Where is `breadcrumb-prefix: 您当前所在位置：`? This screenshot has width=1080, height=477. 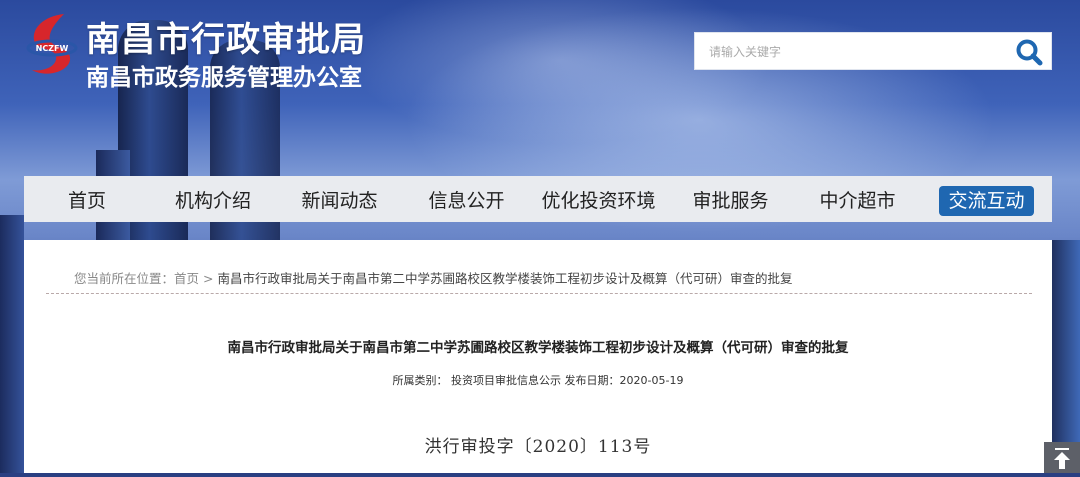
breadcrumb-prefix: 您当前所在位置： is located at coordinates (124, 278).